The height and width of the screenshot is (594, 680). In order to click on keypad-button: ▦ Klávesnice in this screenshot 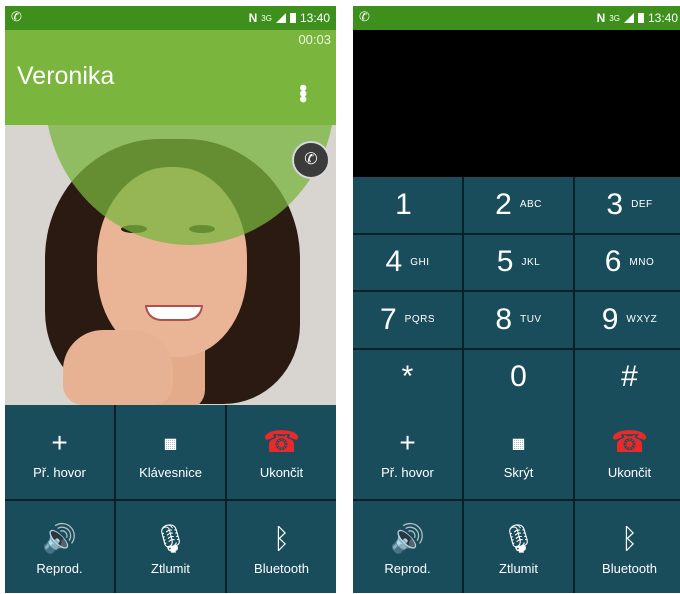, I will do `click(170, 452)`.